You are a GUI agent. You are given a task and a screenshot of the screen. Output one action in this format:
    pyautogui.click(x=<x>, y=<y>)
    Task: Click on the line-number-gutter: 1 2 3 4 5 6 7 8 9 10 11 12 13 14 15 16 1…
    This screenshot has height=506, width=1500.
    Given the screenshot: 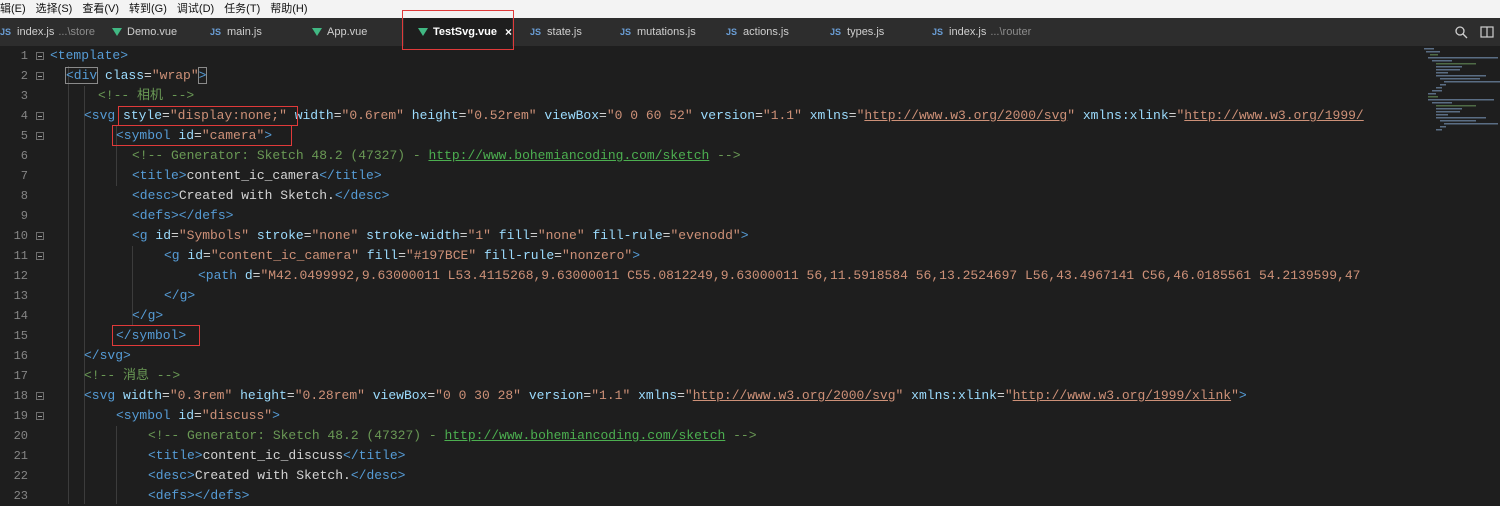 What is the action you would take?
    pyautogui.click(x=25, y=275)
    